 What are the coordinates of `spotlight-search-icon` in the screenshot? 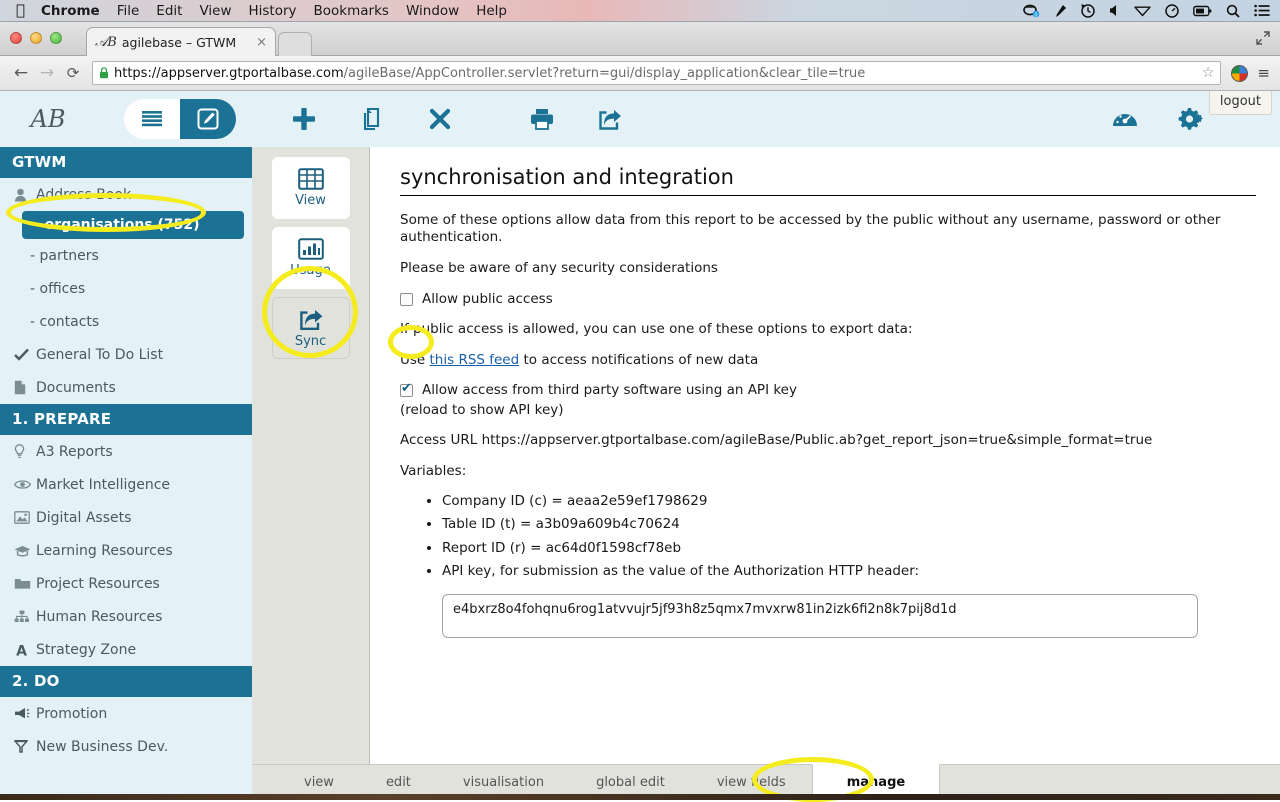 It's located at (1233, 11).